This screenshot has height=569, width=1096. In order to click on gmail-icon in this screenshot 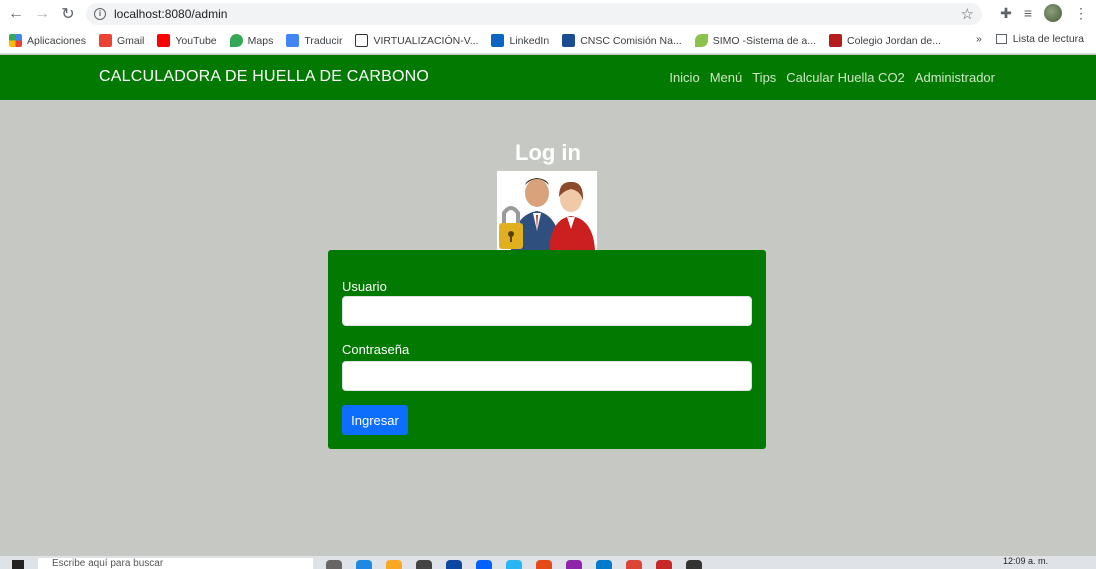, I will do `click(105, 40)`.